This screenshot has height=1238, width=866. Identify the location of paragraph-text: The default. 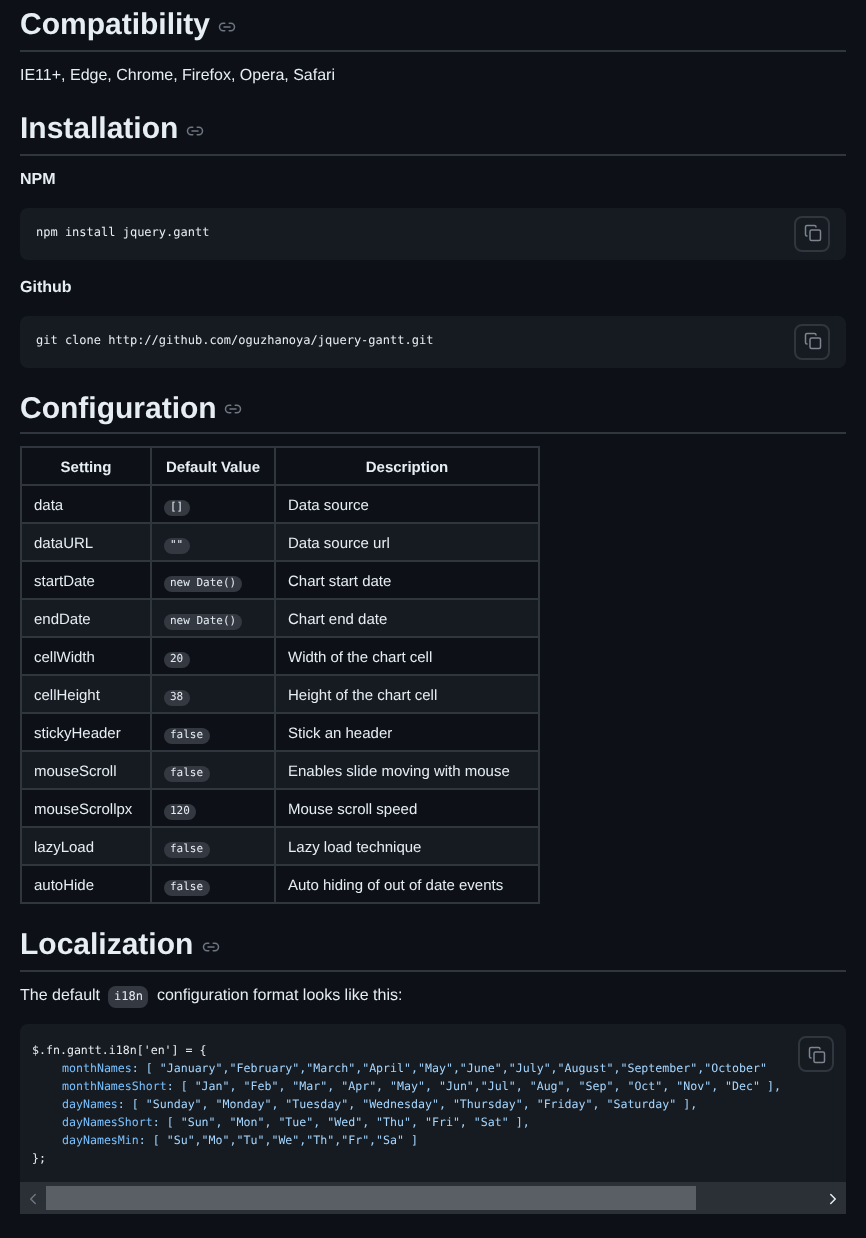
(60, 996).